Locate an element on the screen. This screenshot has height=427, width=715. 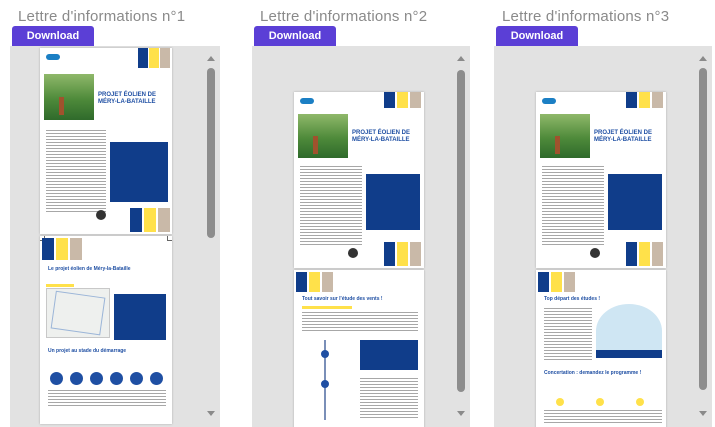
page-heading: Top départ des études ! is located at coordinates (572, 299).